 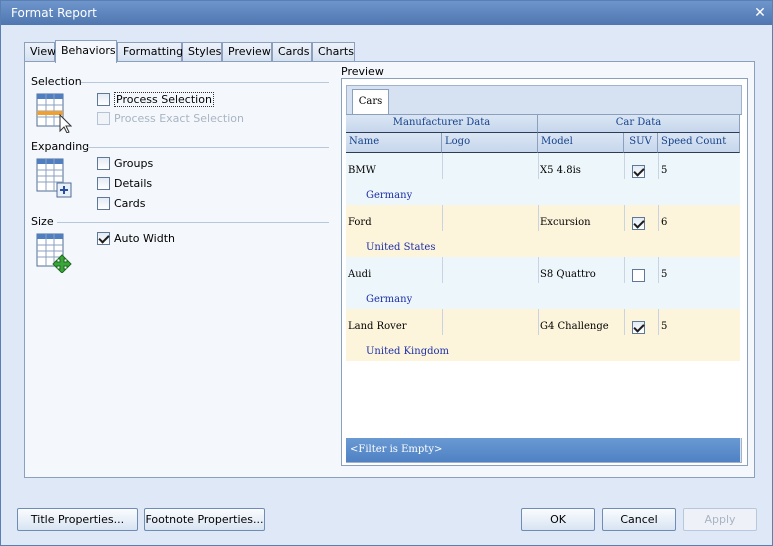 What do you see at coordinates (150, 52) in the screenshot?
I see `tab-formatting: Formatting` at bounding box center [150, 52].